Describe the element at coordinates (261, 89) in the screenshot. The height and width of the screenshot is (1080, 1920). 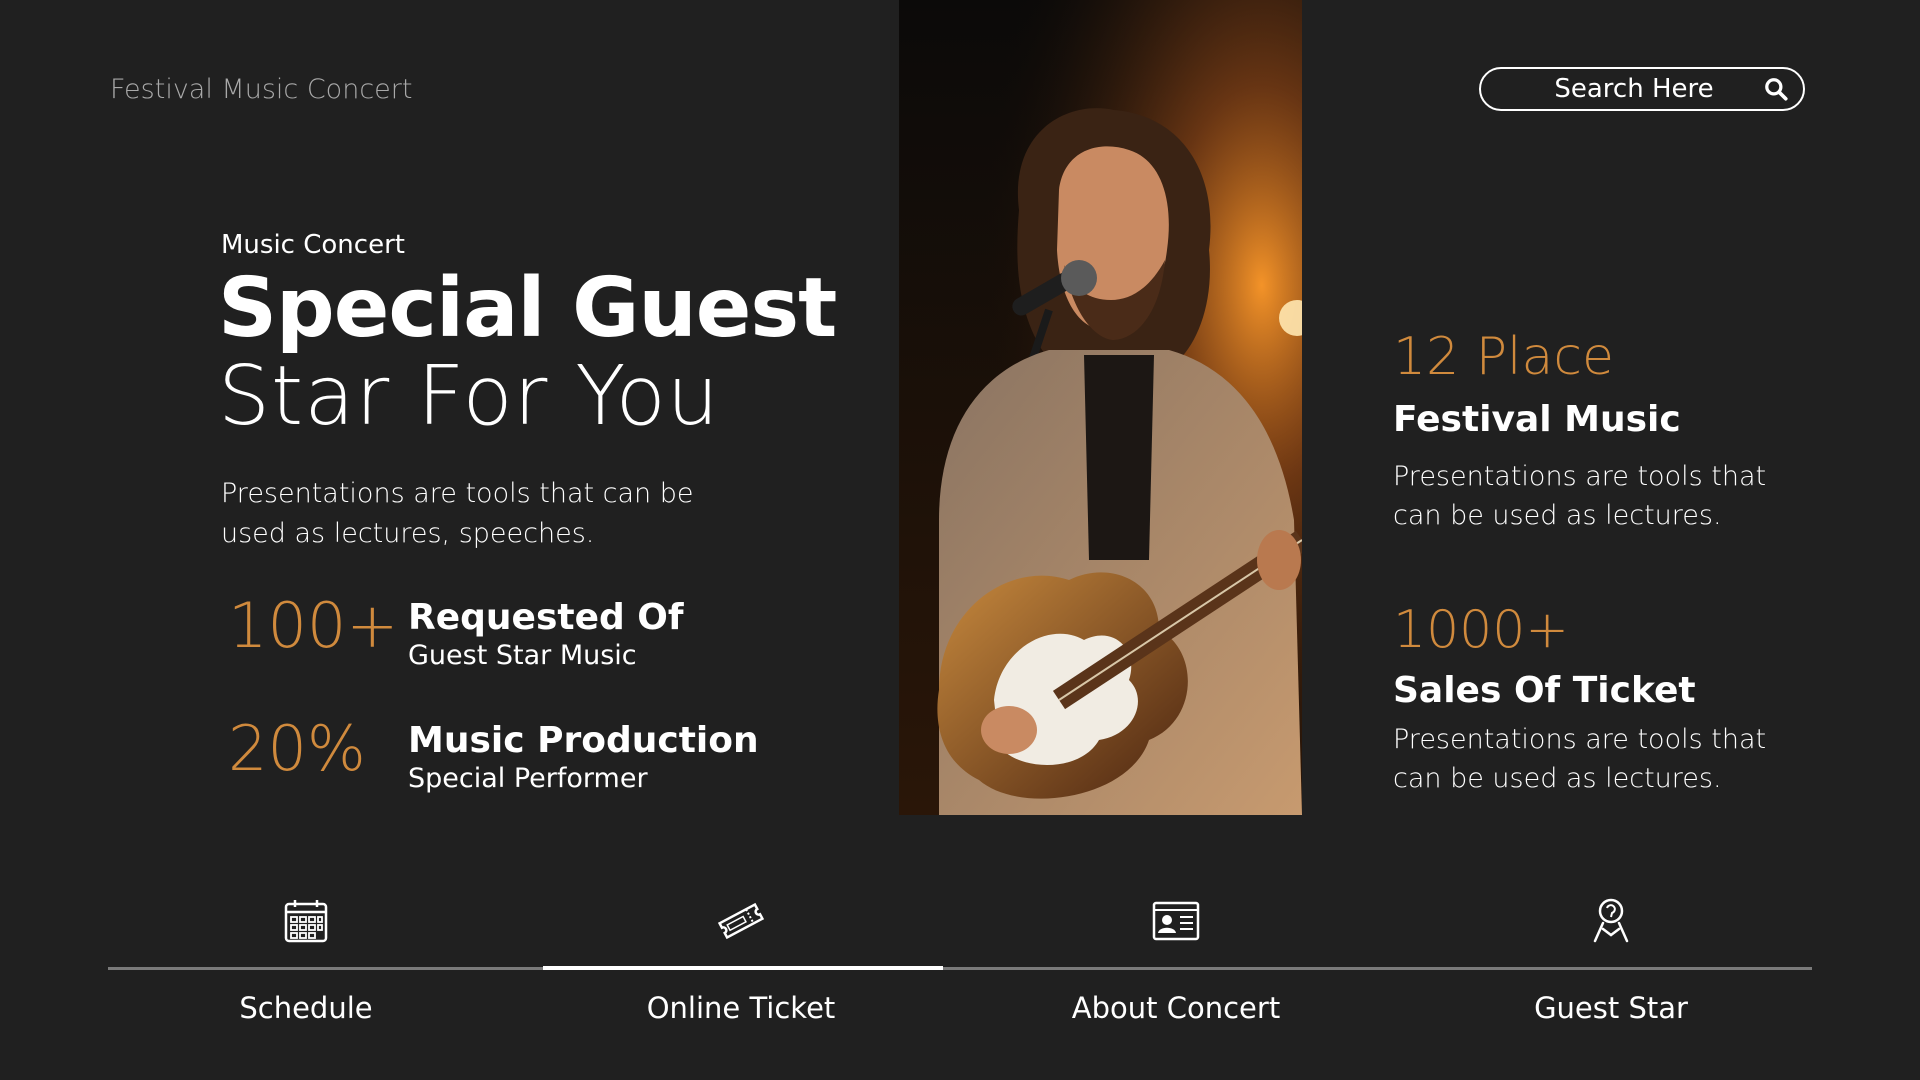
I see `brand-title: Festival Music Concert` at that location.